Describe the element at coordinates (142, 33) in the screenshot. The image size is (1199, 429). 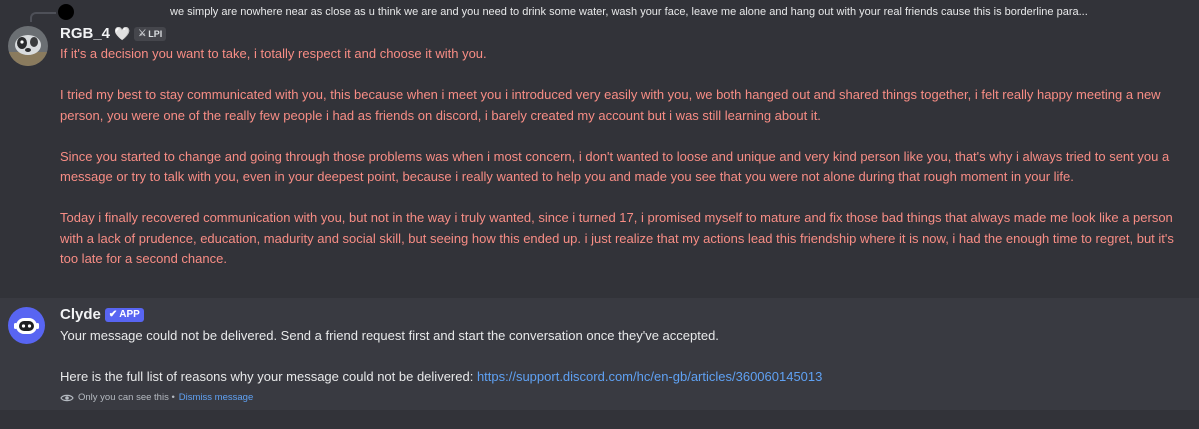
I see `sword-icon: ⚔` at that location.